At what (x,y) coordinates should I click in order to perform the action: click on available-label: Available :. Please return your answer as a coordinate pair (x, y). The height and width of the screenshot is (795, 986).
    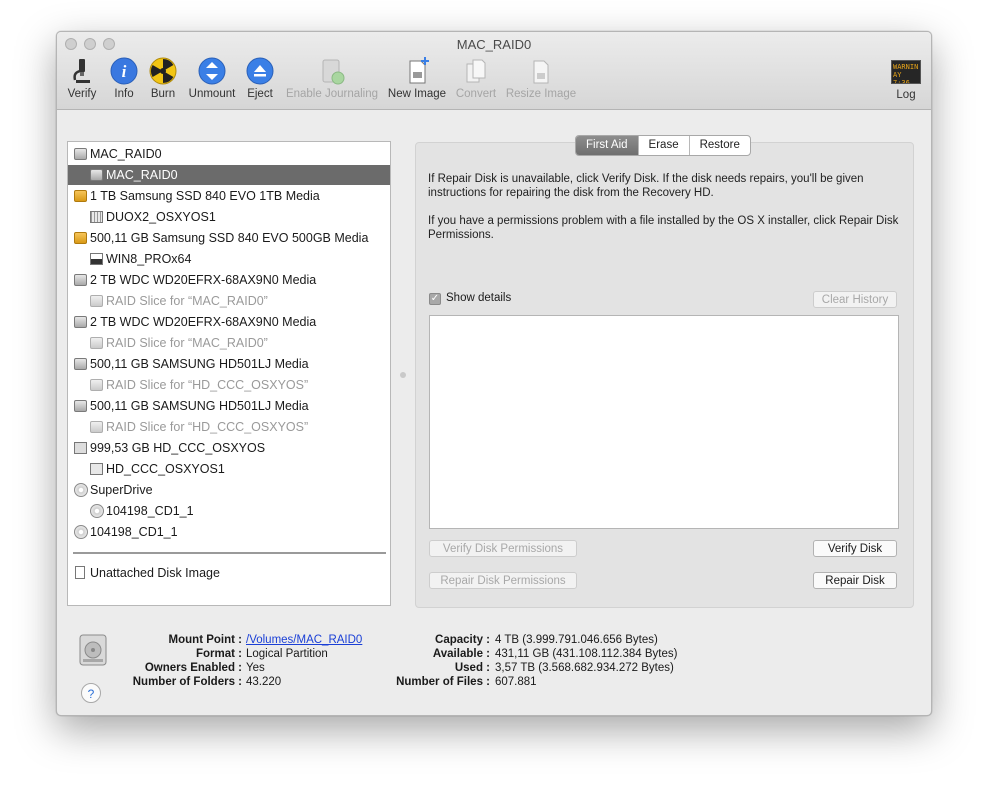
    Looking at the image, I should click on (461, 654).